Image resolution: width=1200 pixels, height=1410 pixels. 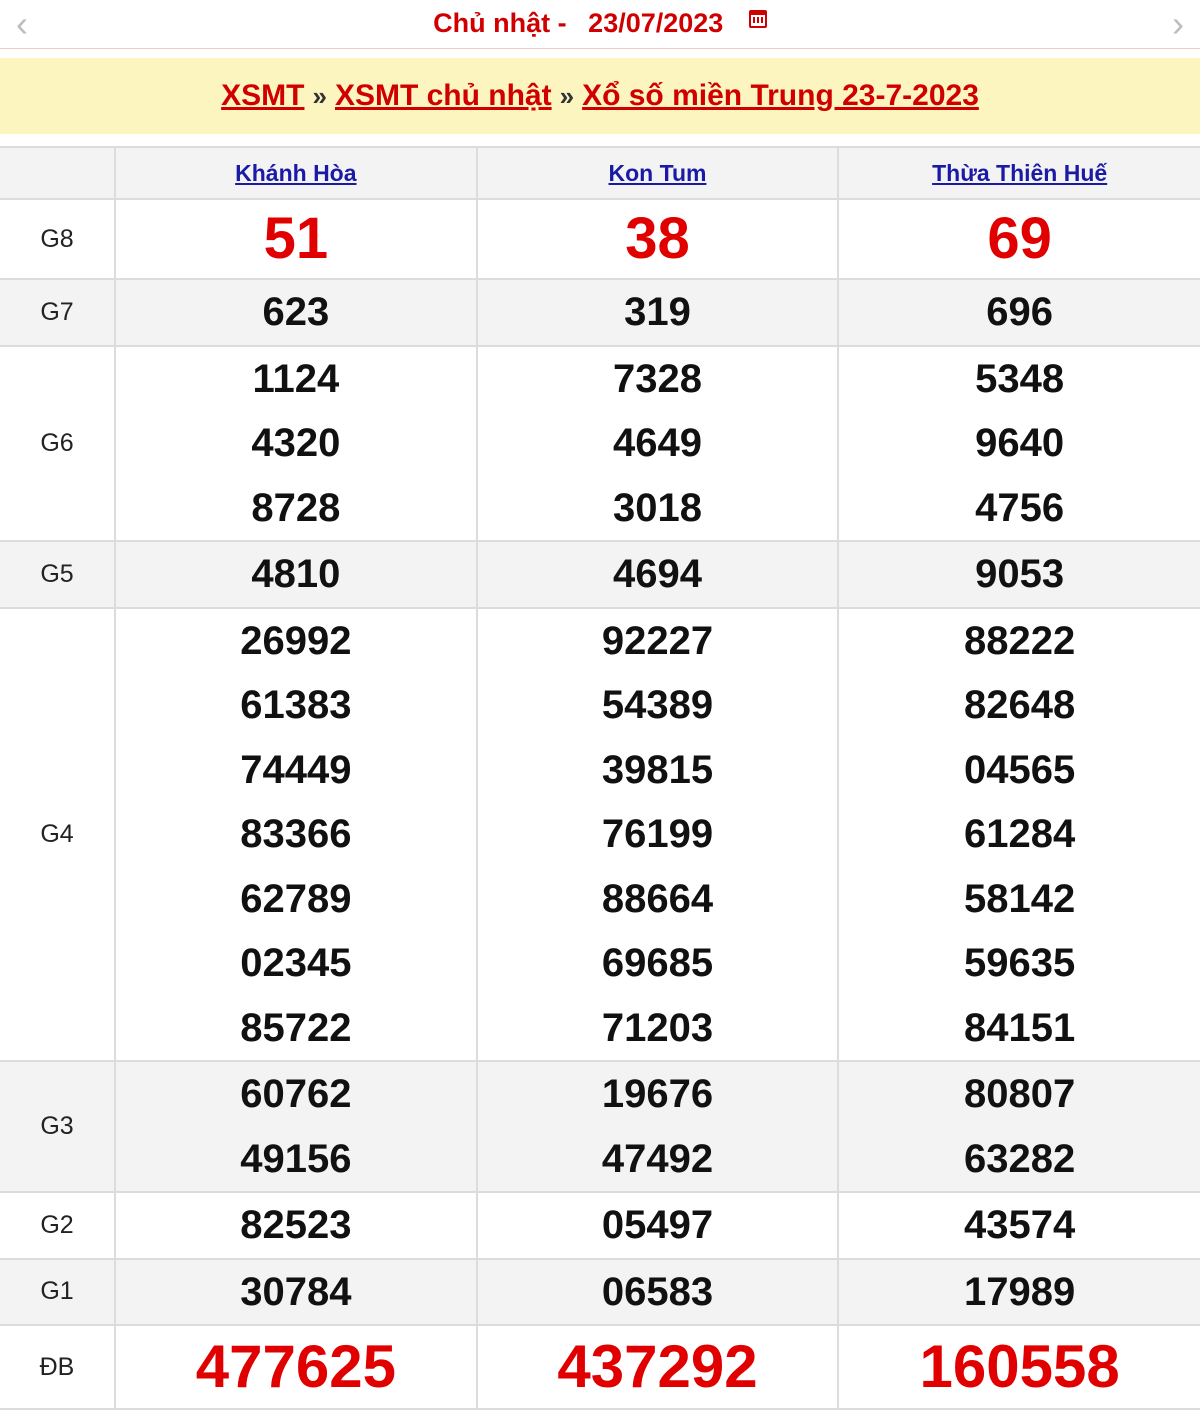 What do you see at coordinates (657, 963) in the screenshot?
I see `winning-number: 69685` at bounding box center [657, 963].